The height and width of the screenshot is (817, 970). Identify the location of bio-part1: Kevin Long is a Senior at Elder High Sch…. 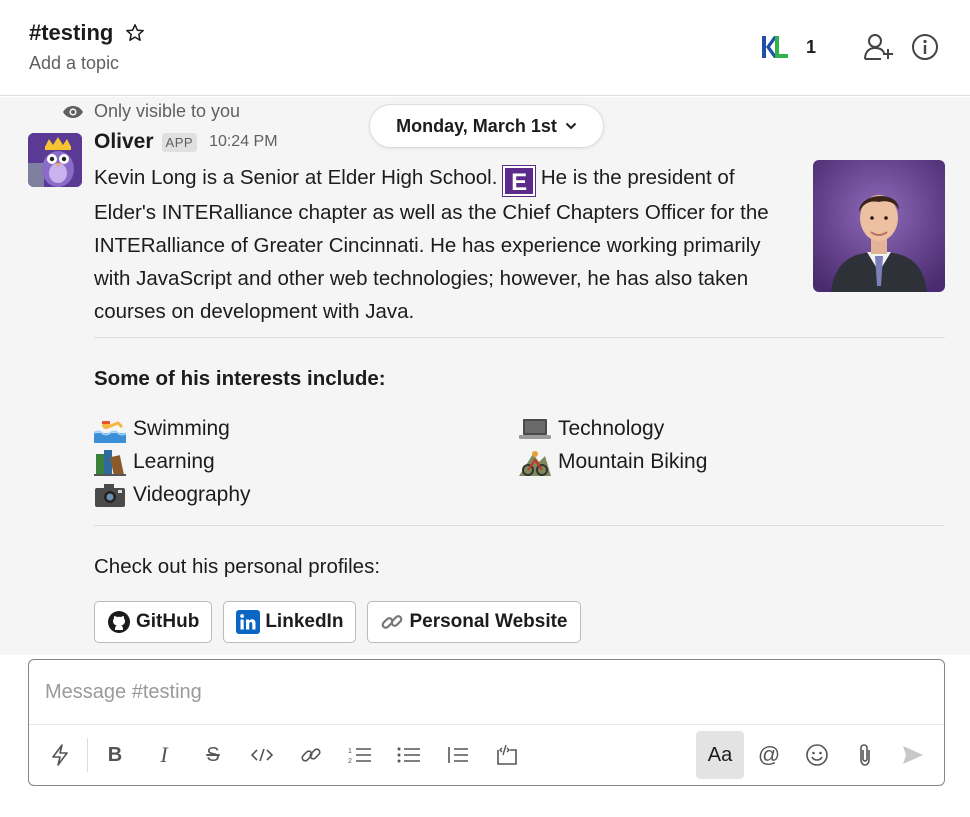
(296, 177).